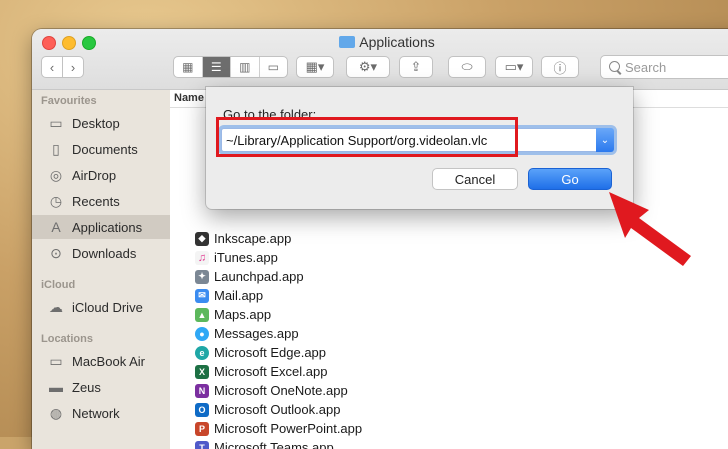  What do you see at coordinates (56, 123) in the screenshot?
I see `desktop-icon: ▭` at bounding box center [56, 123].